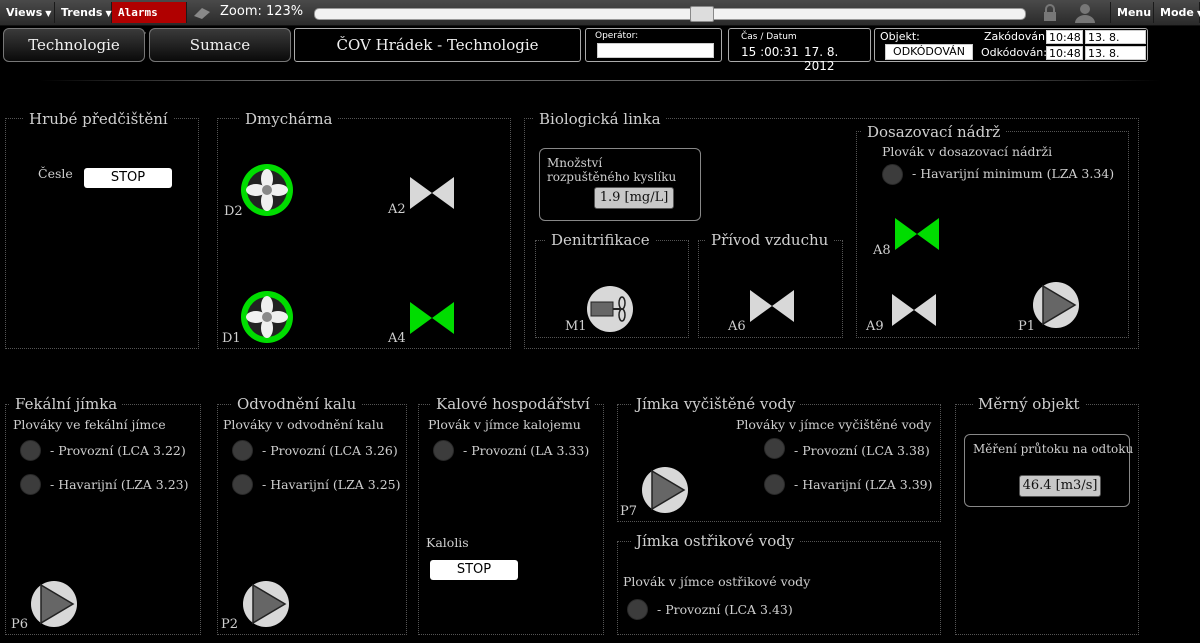  I want to click on date-value: 17. 8. 2012, so click(821, 59).